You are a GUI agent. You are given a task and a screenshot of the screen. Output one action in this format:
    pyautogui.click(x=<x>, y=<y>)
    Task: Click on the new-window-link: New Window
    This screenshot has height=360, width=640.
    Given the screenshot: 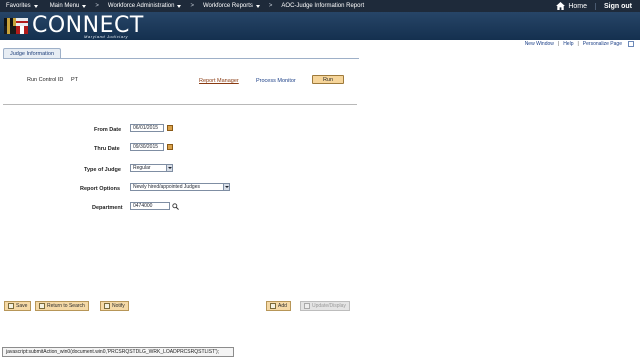 What is the action you would take?
    pyautogui.click(x=539, y=44)
    